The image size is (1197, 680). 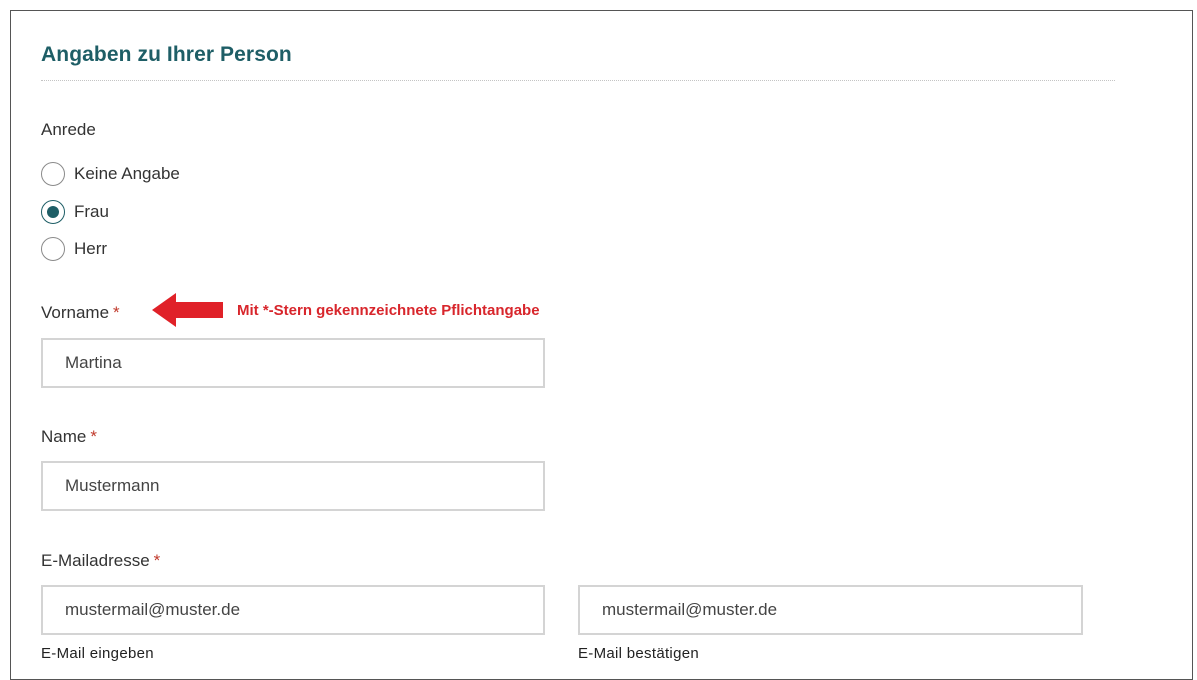 I want to click on radio-frau: Frau, so click(x=75, y=212).